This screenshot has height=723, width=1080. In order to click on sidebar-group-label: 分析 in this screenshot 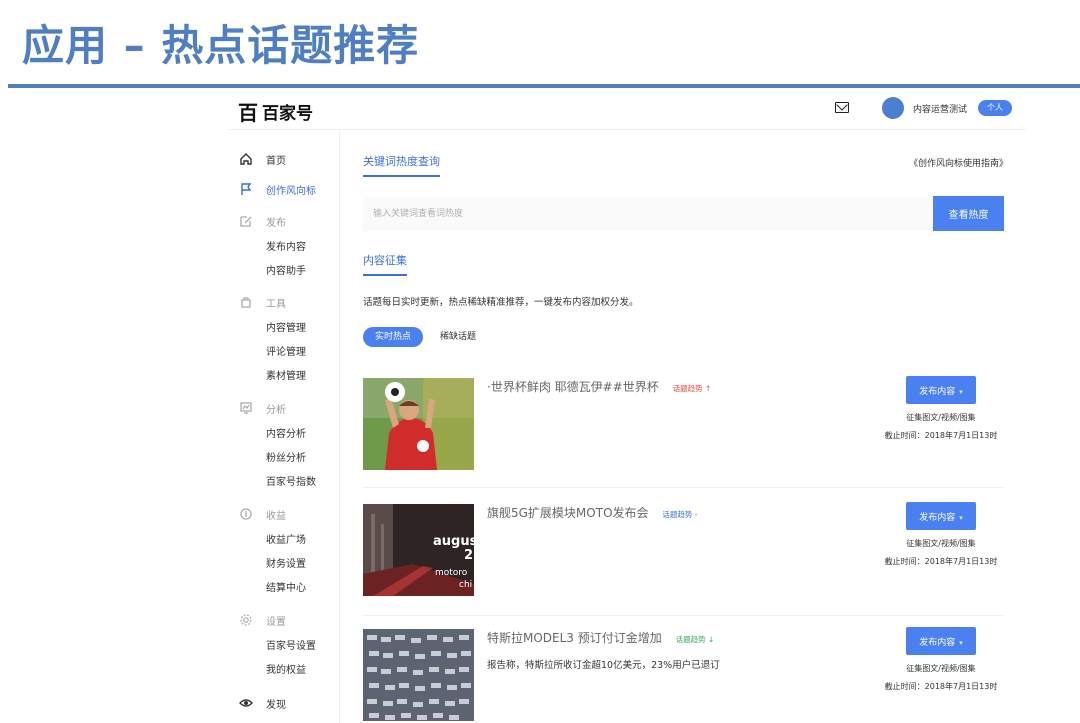, I will do `click(276, 410)`.